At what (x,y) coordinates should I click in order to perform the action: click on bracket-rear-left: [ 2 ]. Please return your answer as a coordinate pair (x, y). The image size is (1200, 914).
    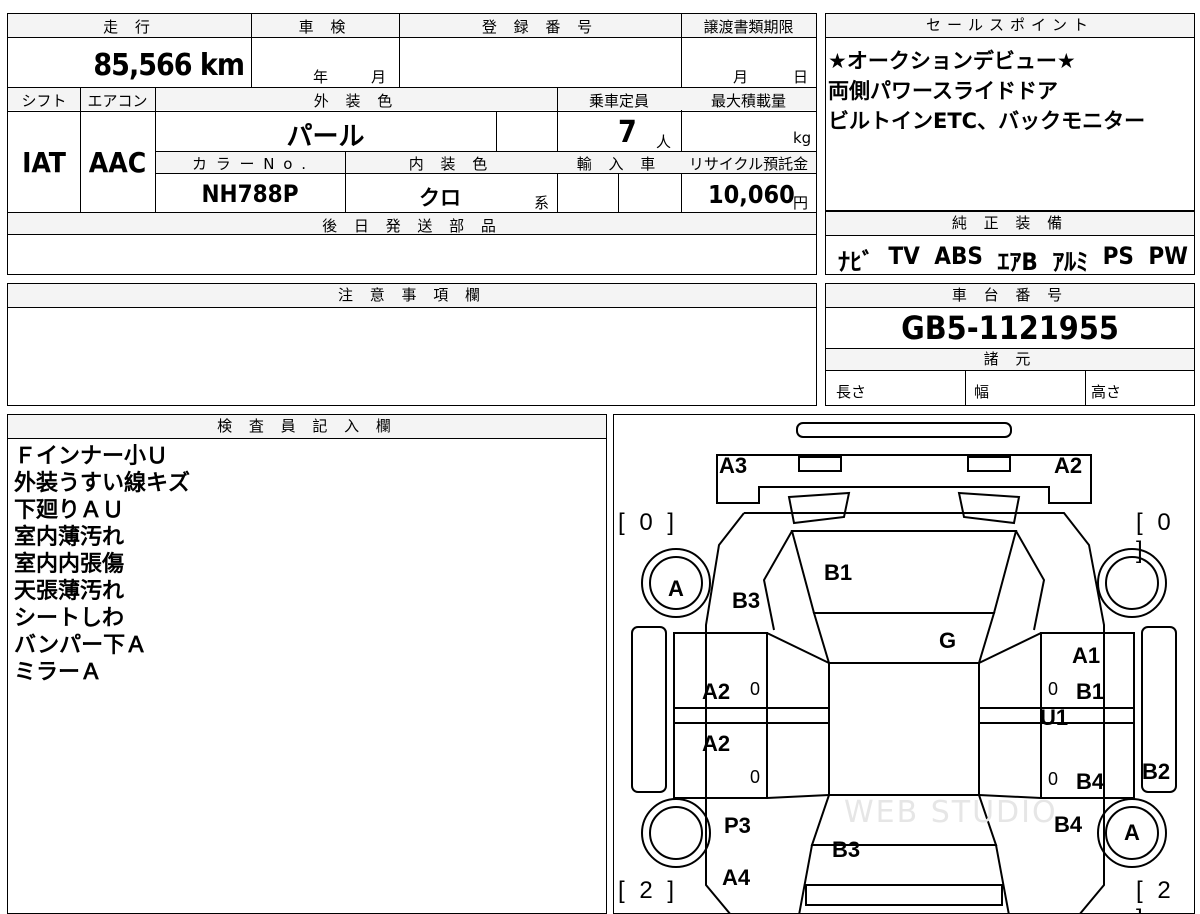
    Looking at the image, I should click on (648, 890).